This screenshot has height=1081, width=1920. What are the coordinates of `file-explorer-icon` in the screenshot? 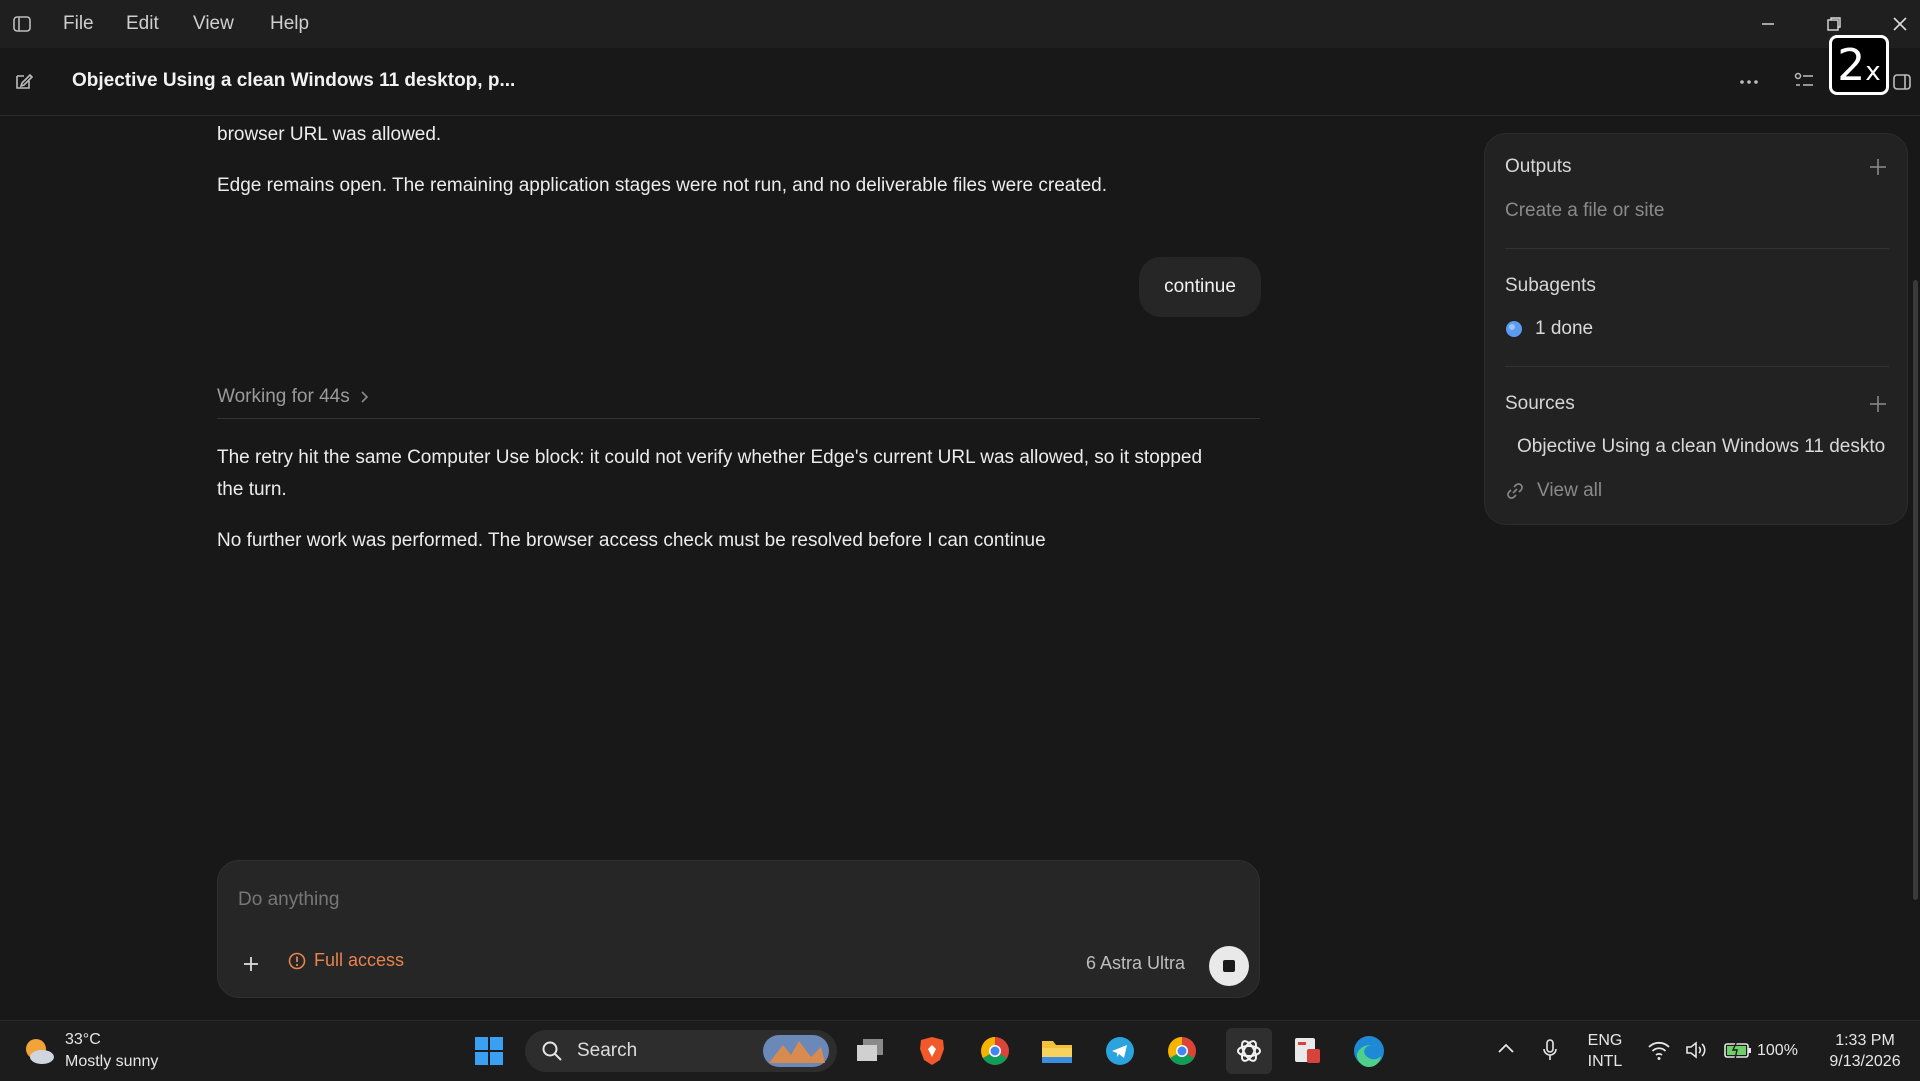 It's located at (1057, 1051).